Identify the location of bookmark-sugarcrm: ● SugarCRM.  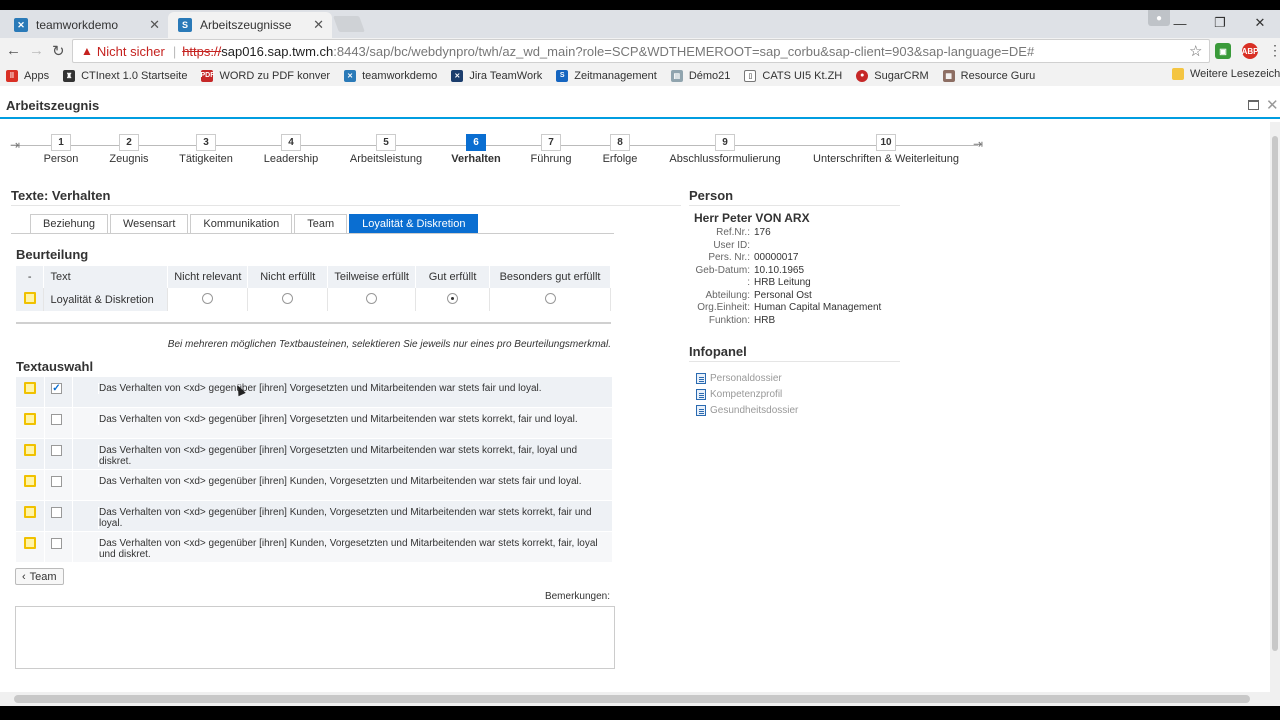
(892, 75).